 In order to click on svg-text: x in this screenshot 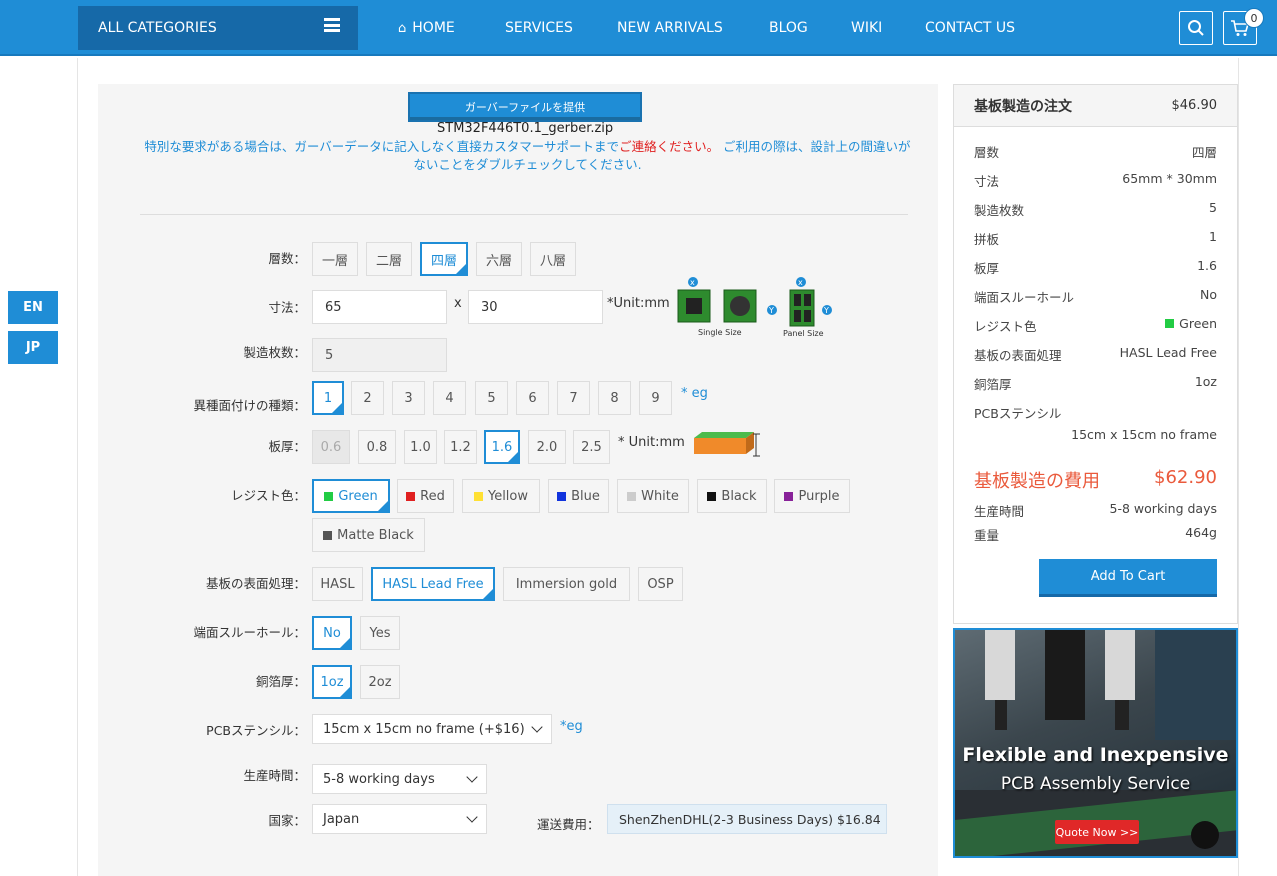, I will do `click(800, 282)`.